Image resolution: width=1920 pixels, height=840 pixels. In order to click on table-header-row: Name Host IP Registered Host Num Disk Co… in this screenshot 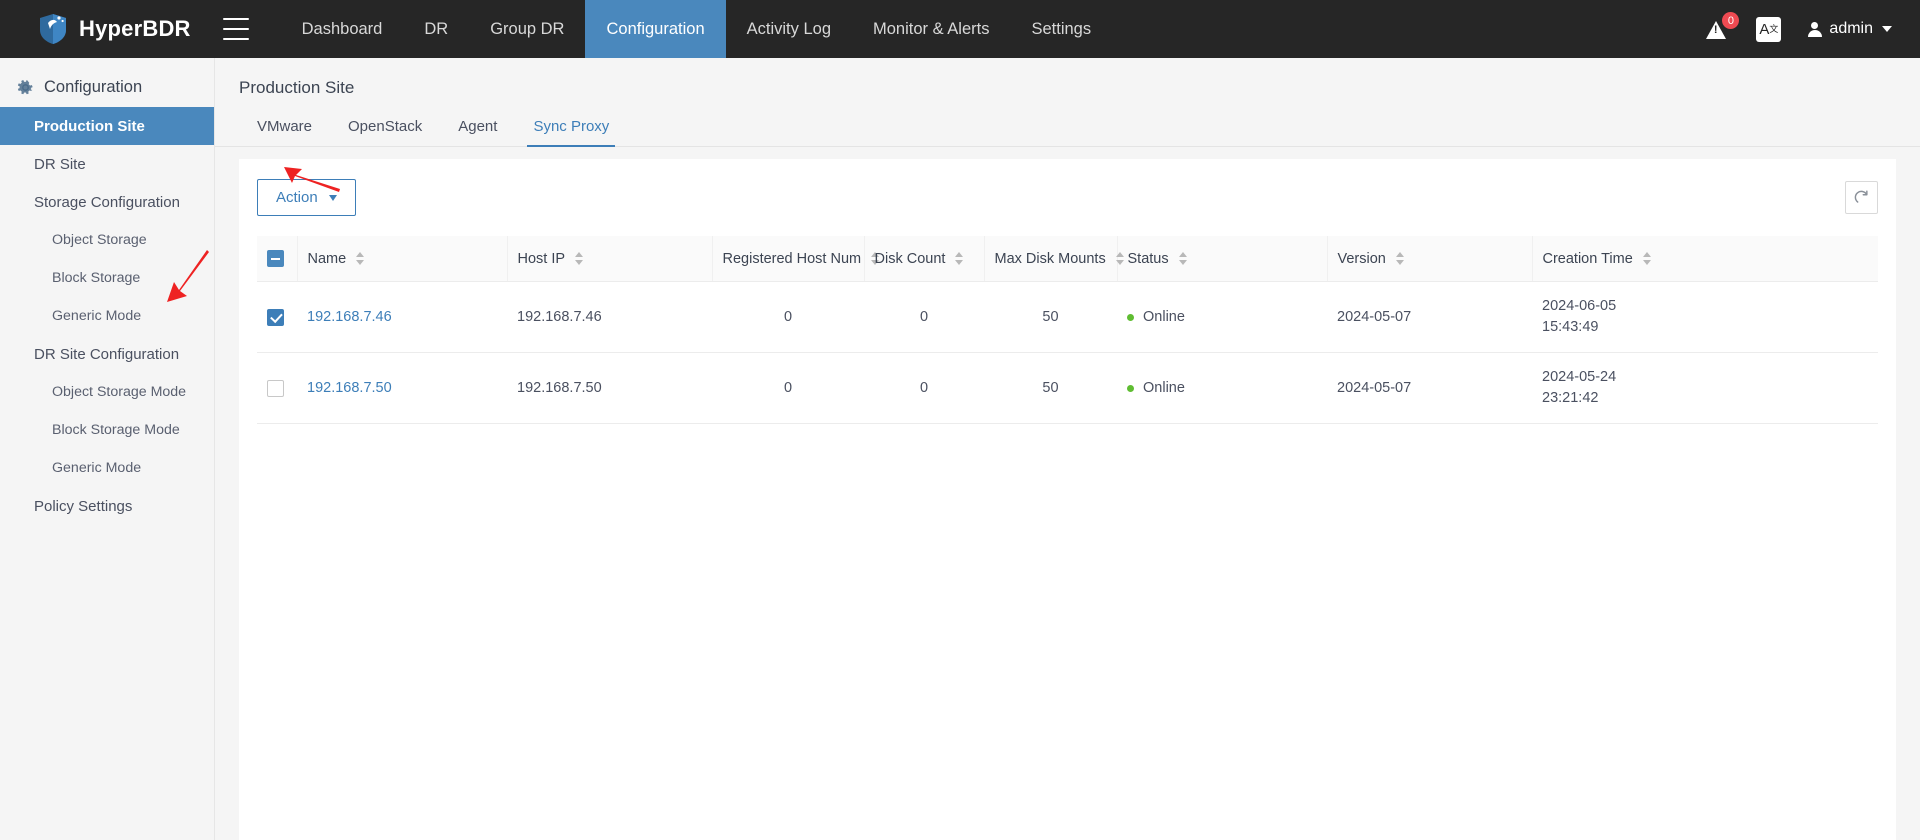, I will do `click(1067, 259)`.